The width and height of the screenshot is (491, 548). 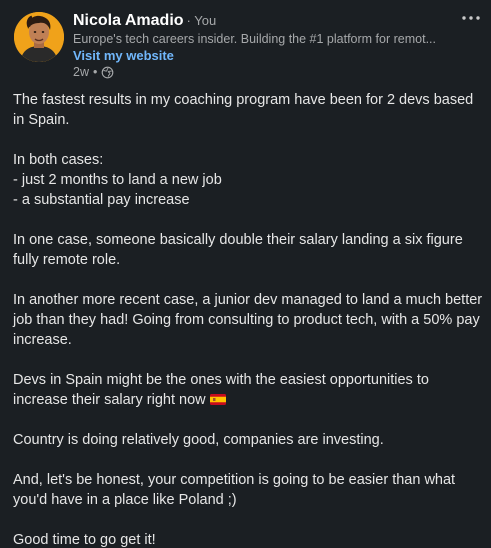 I want to click on post-line: Good time to go get it!, so click(x=248, y=539).